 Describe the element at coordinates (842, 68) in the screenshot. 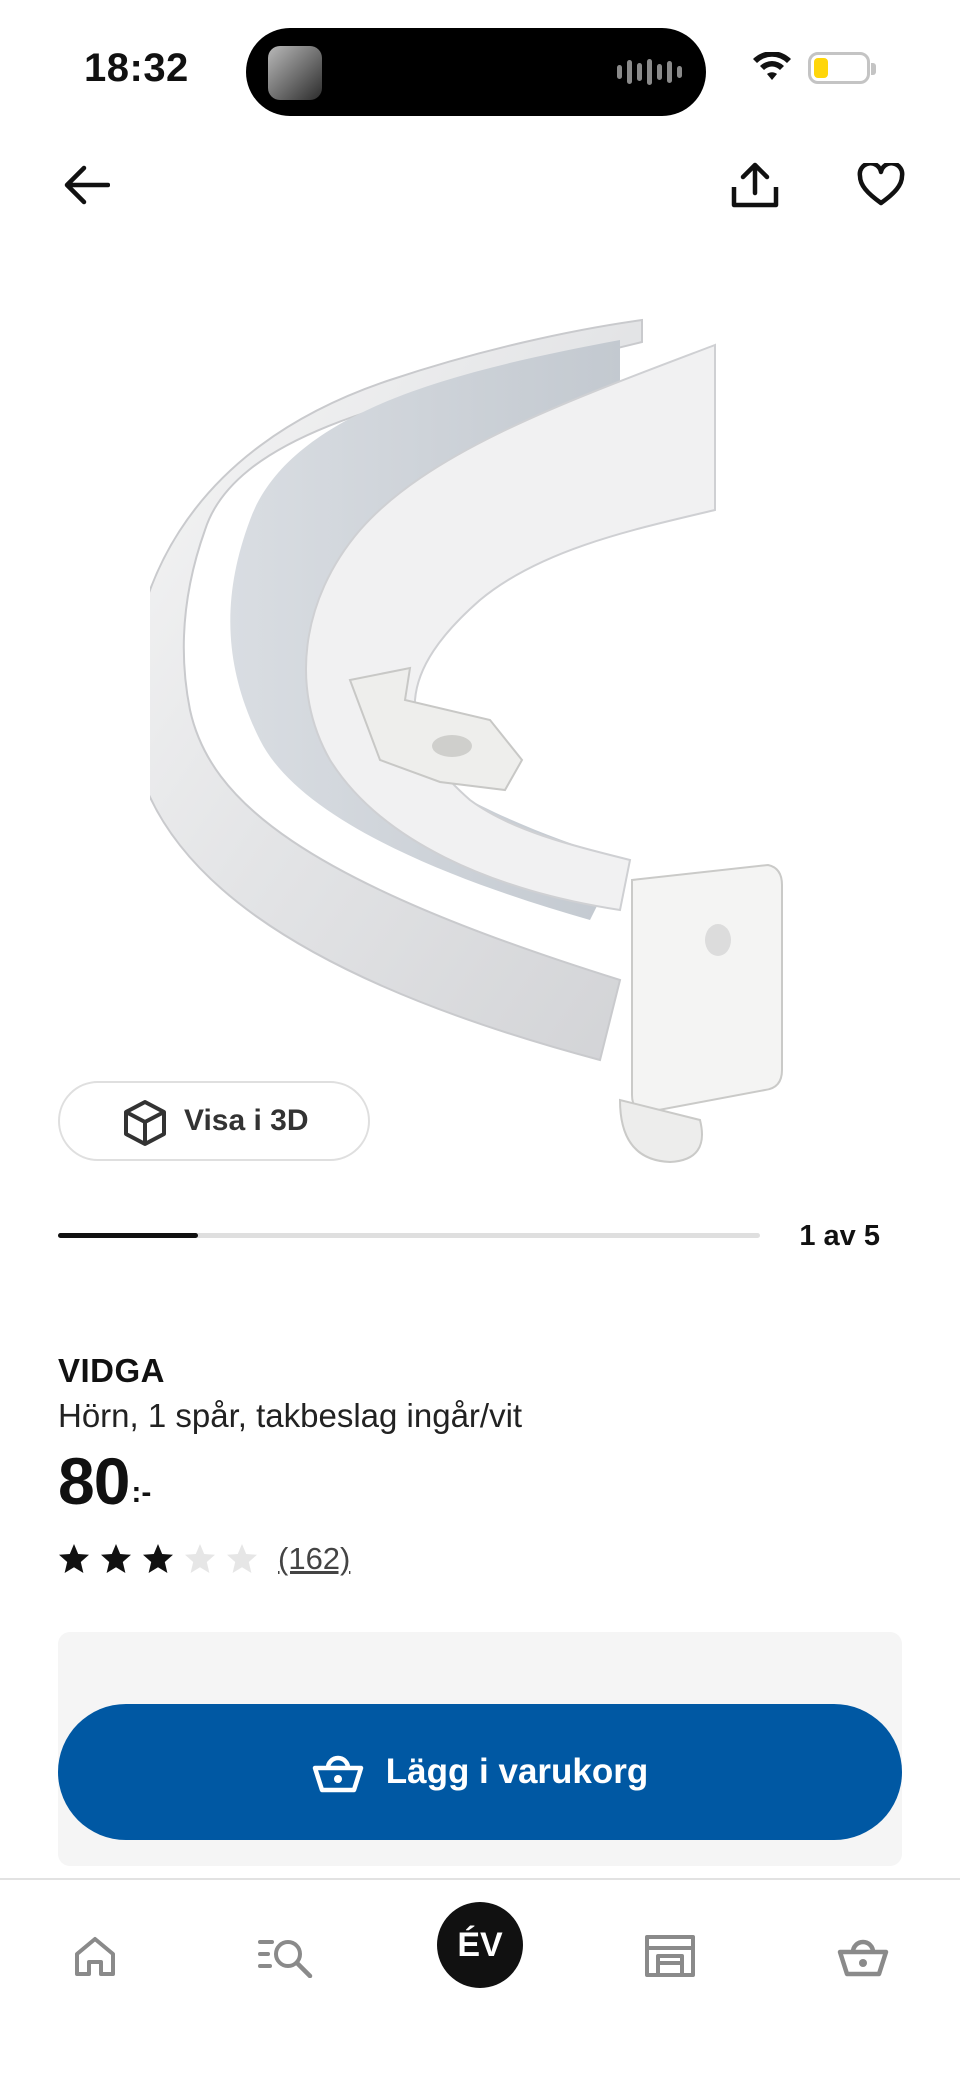

I see `battery-icon` at that location.